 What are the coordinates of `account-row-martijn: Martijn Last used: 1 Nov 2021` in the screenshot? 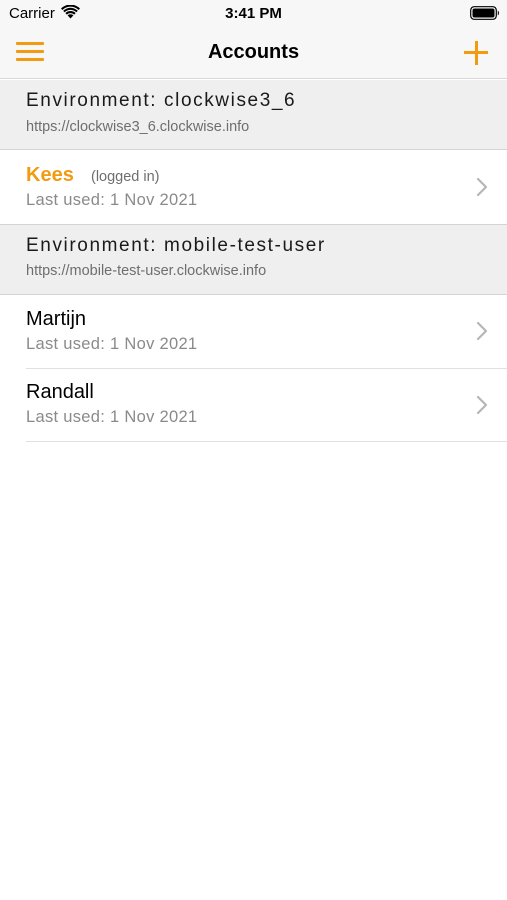 It's located at (253, 332).